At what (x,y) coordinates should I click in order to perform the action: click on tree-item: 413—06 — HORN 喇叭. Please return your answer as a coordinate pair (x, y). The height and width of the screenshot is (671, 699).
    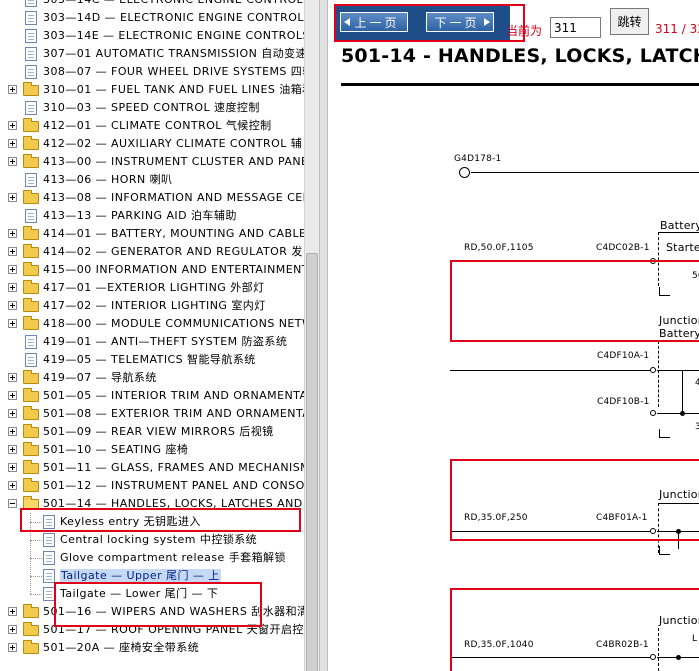
    Looking at the image, I should click on (152, 180).